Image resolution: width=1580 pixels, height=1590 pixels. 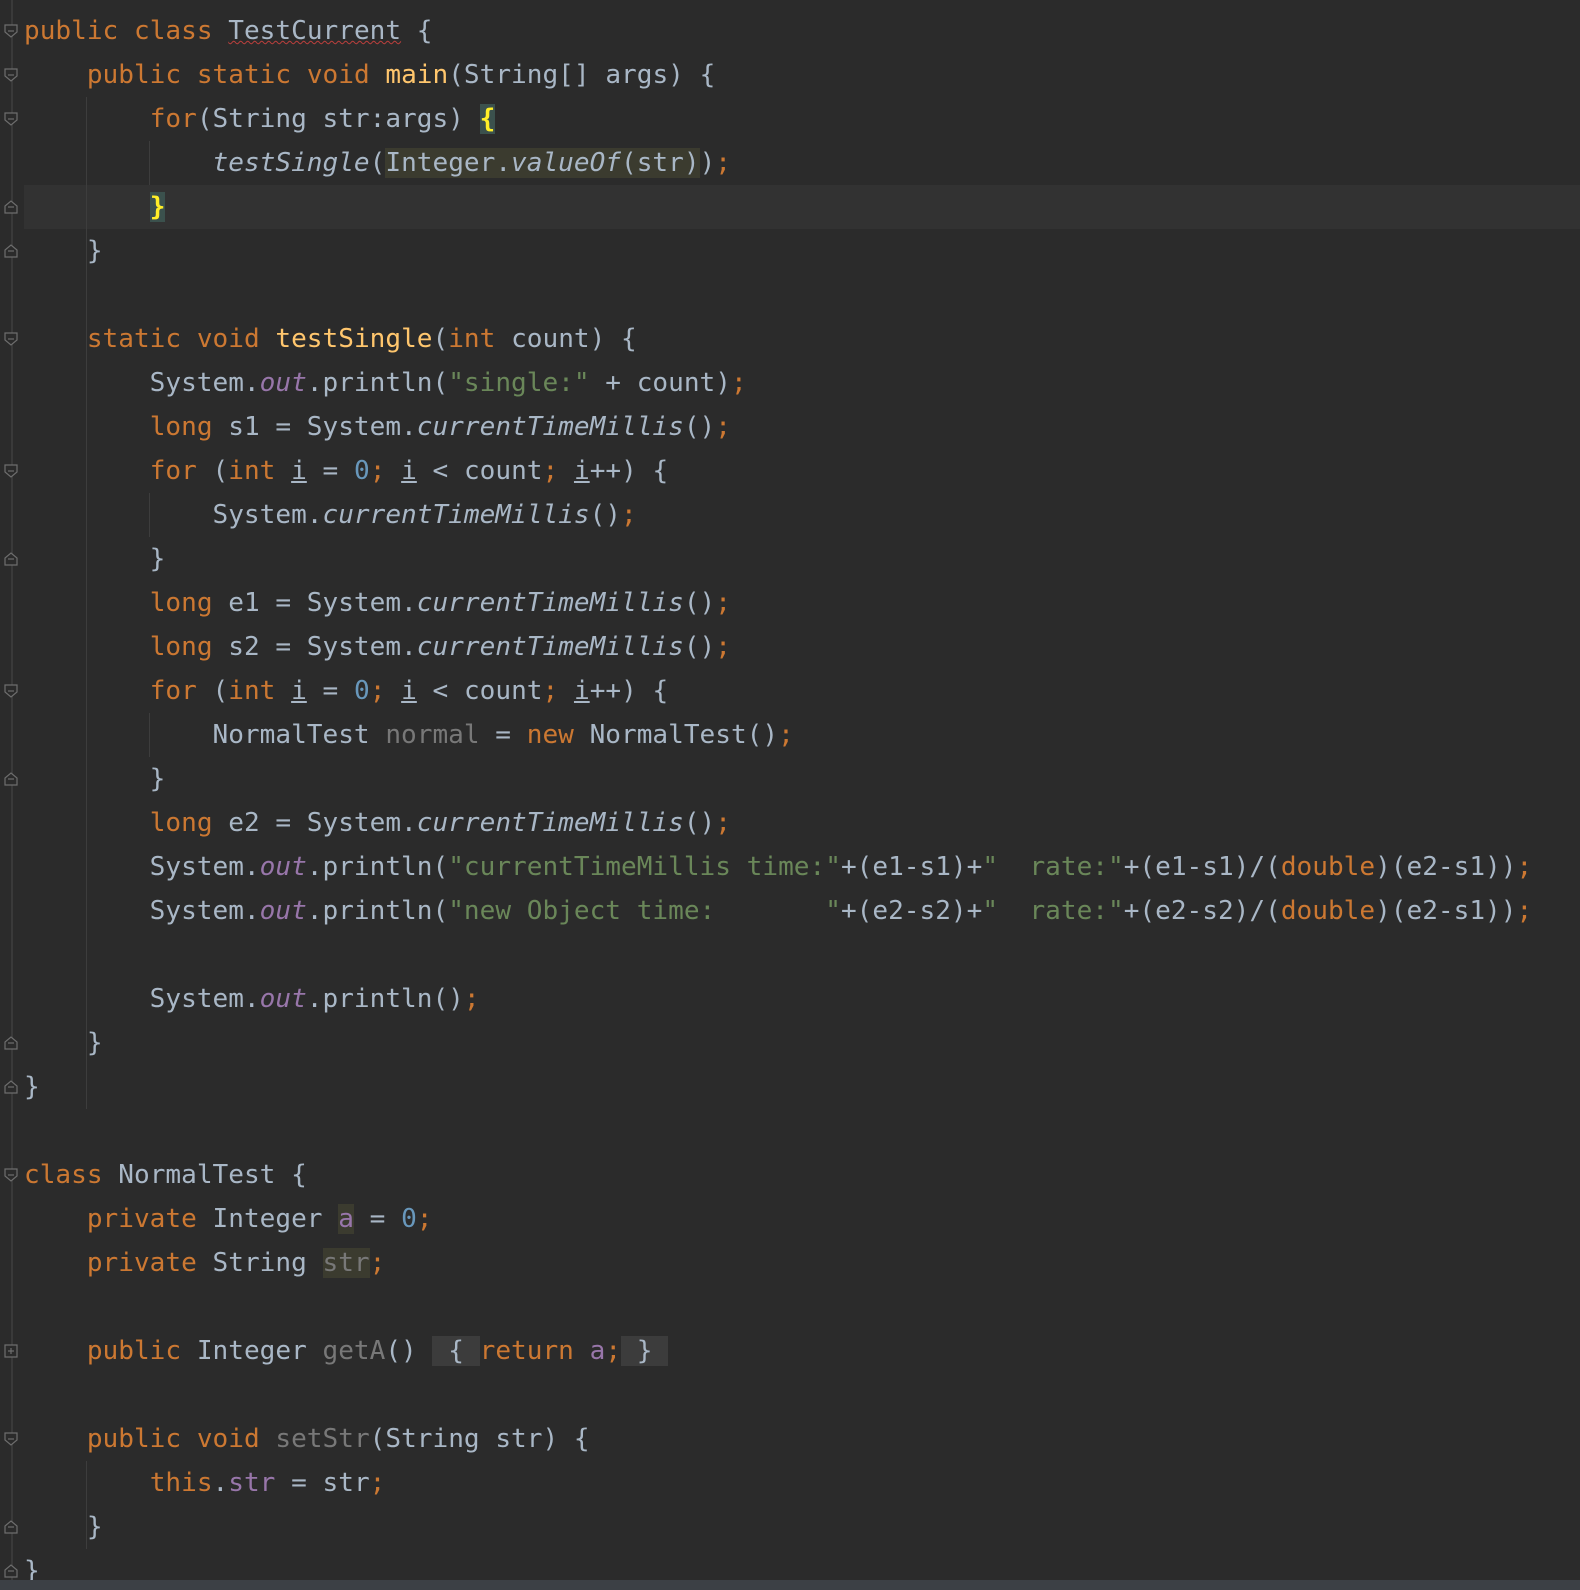 I want to click on code-token: public, so click(x=134, y=1439).